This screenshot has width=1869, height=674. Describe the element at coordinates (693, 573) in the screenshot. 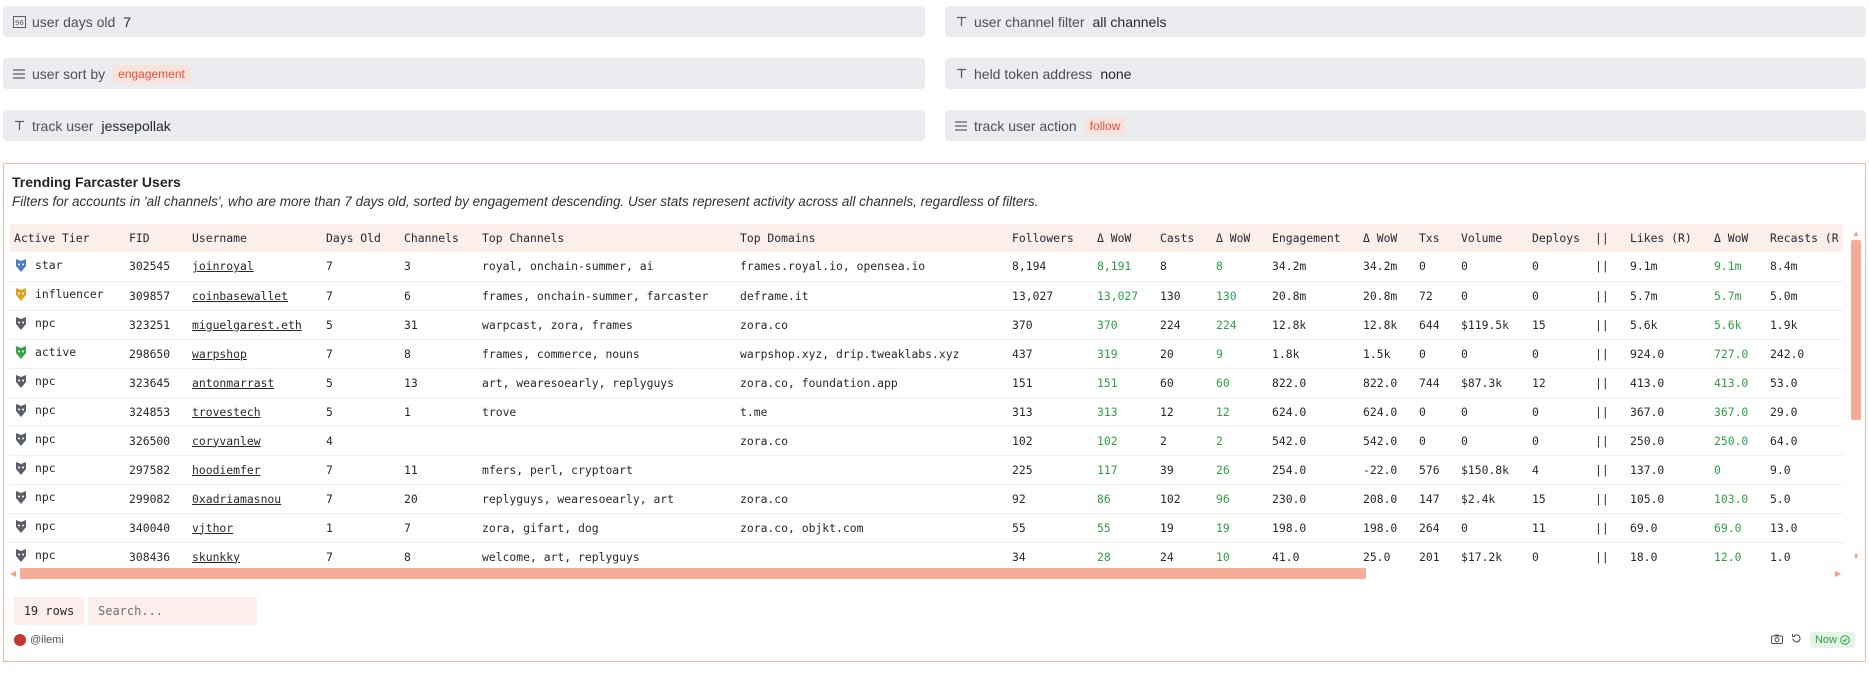

I see `horizontal-scrollbar` at that location.